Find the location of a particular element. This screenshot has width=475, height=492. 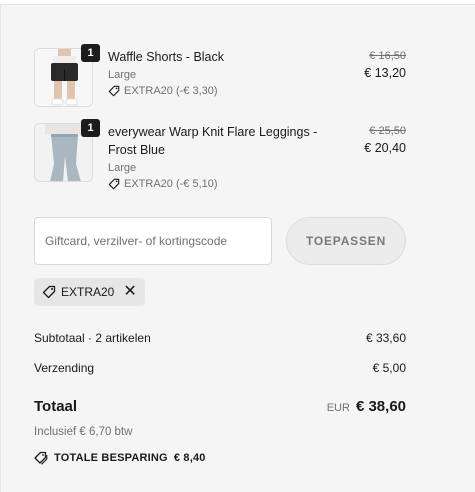

line-discount: EXTRA20 (-€ 5,10) is located at coordinates (227, 184).